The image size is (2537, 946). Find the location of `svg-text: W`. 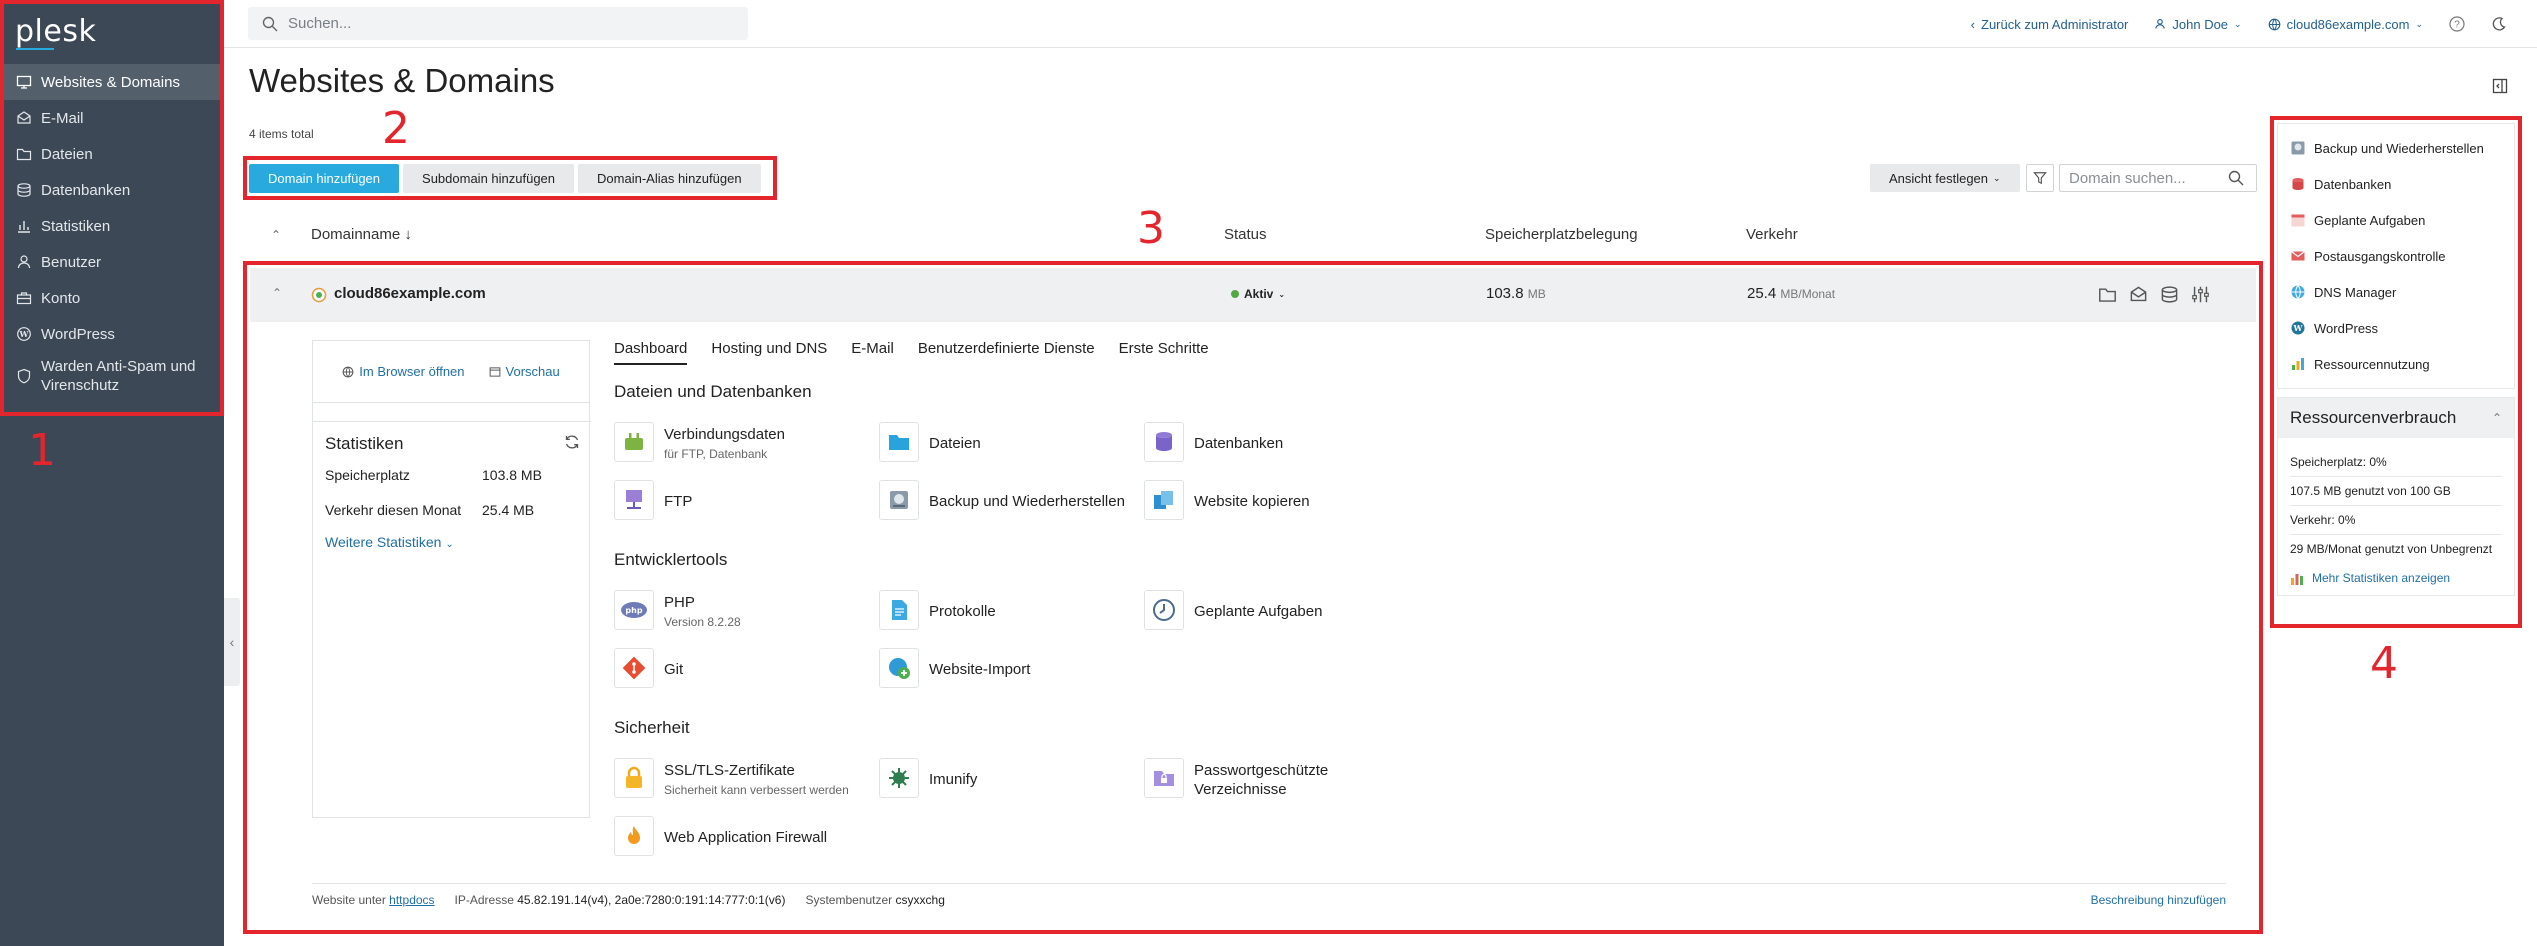

svg-text: W is located at coordinates (2298, 328).